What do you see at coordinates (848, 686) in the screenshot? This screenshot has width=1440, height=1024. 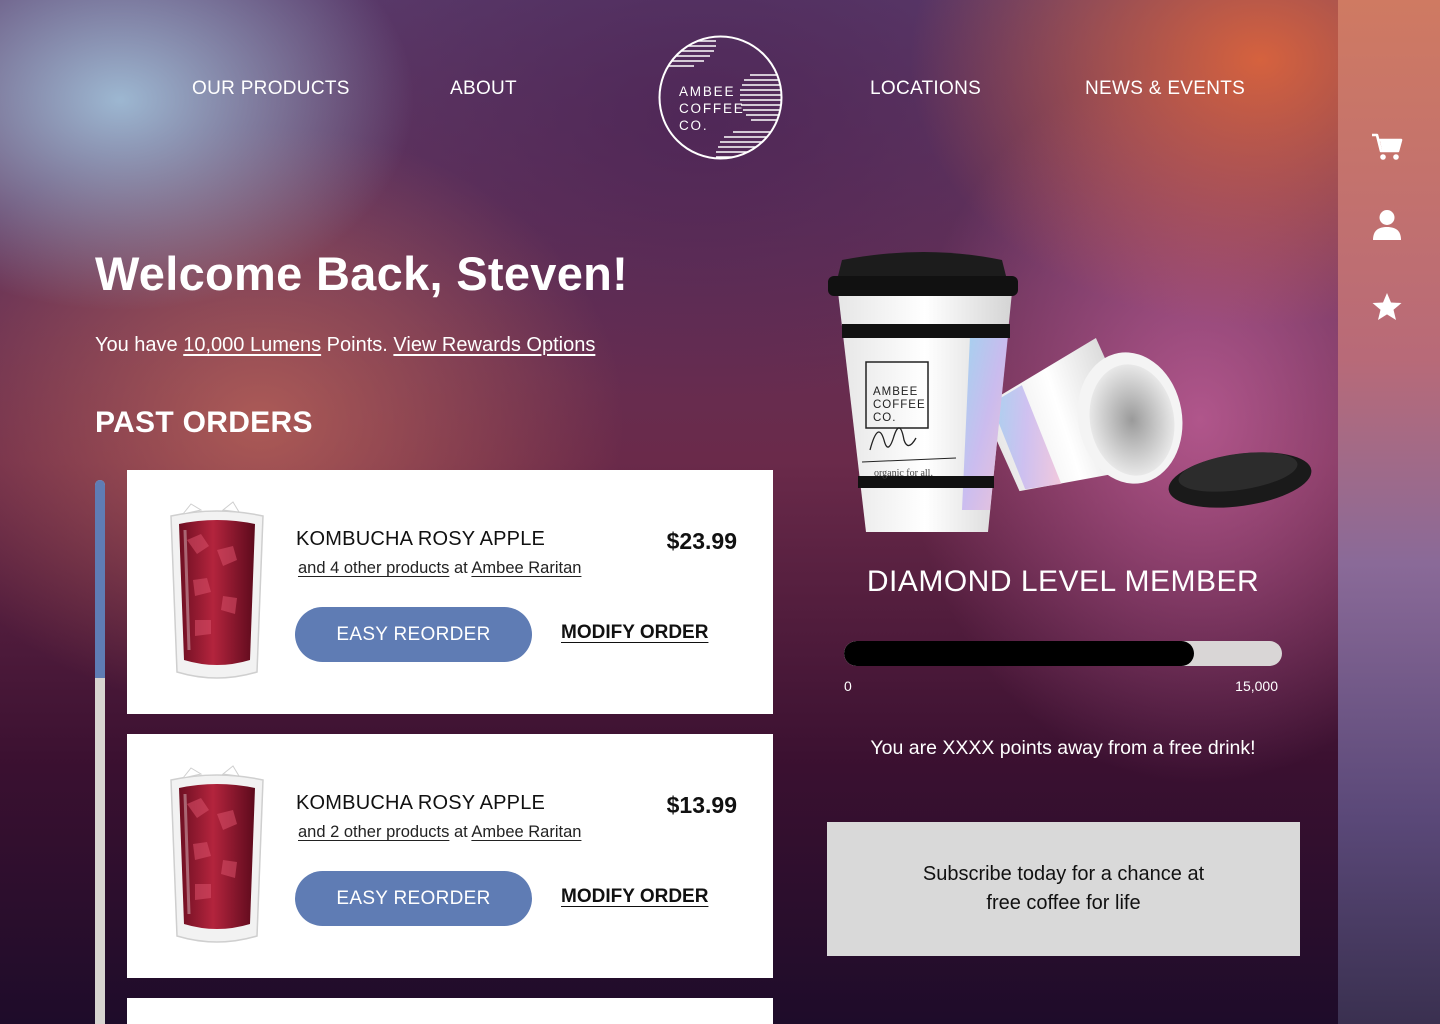 I see `progress-min-label: 0` at bounding box center [848, 686].